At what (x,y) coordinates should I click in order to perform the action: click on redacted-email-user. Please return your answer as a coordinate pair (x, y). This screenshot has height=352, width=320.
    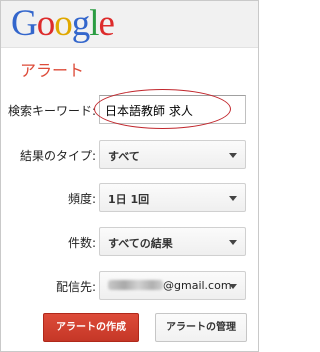
    Looking at the image, I should click on (135, 285).